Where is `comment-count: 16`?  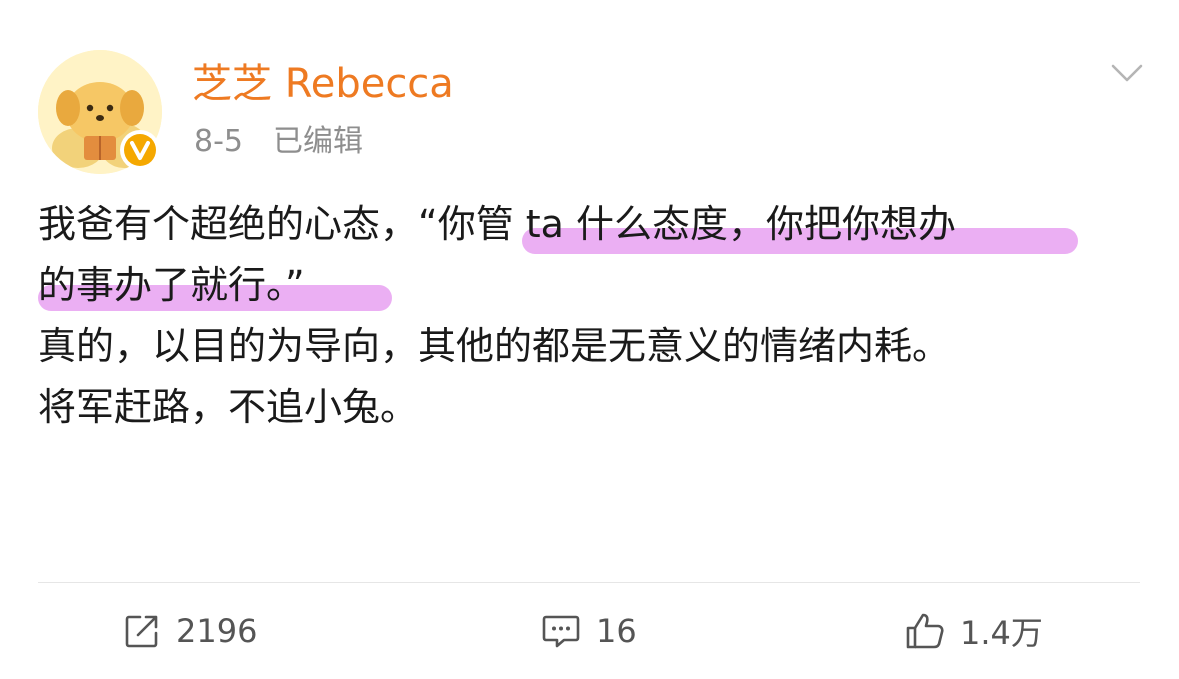 comment-count: 16 is located at coordinates (616, 631).